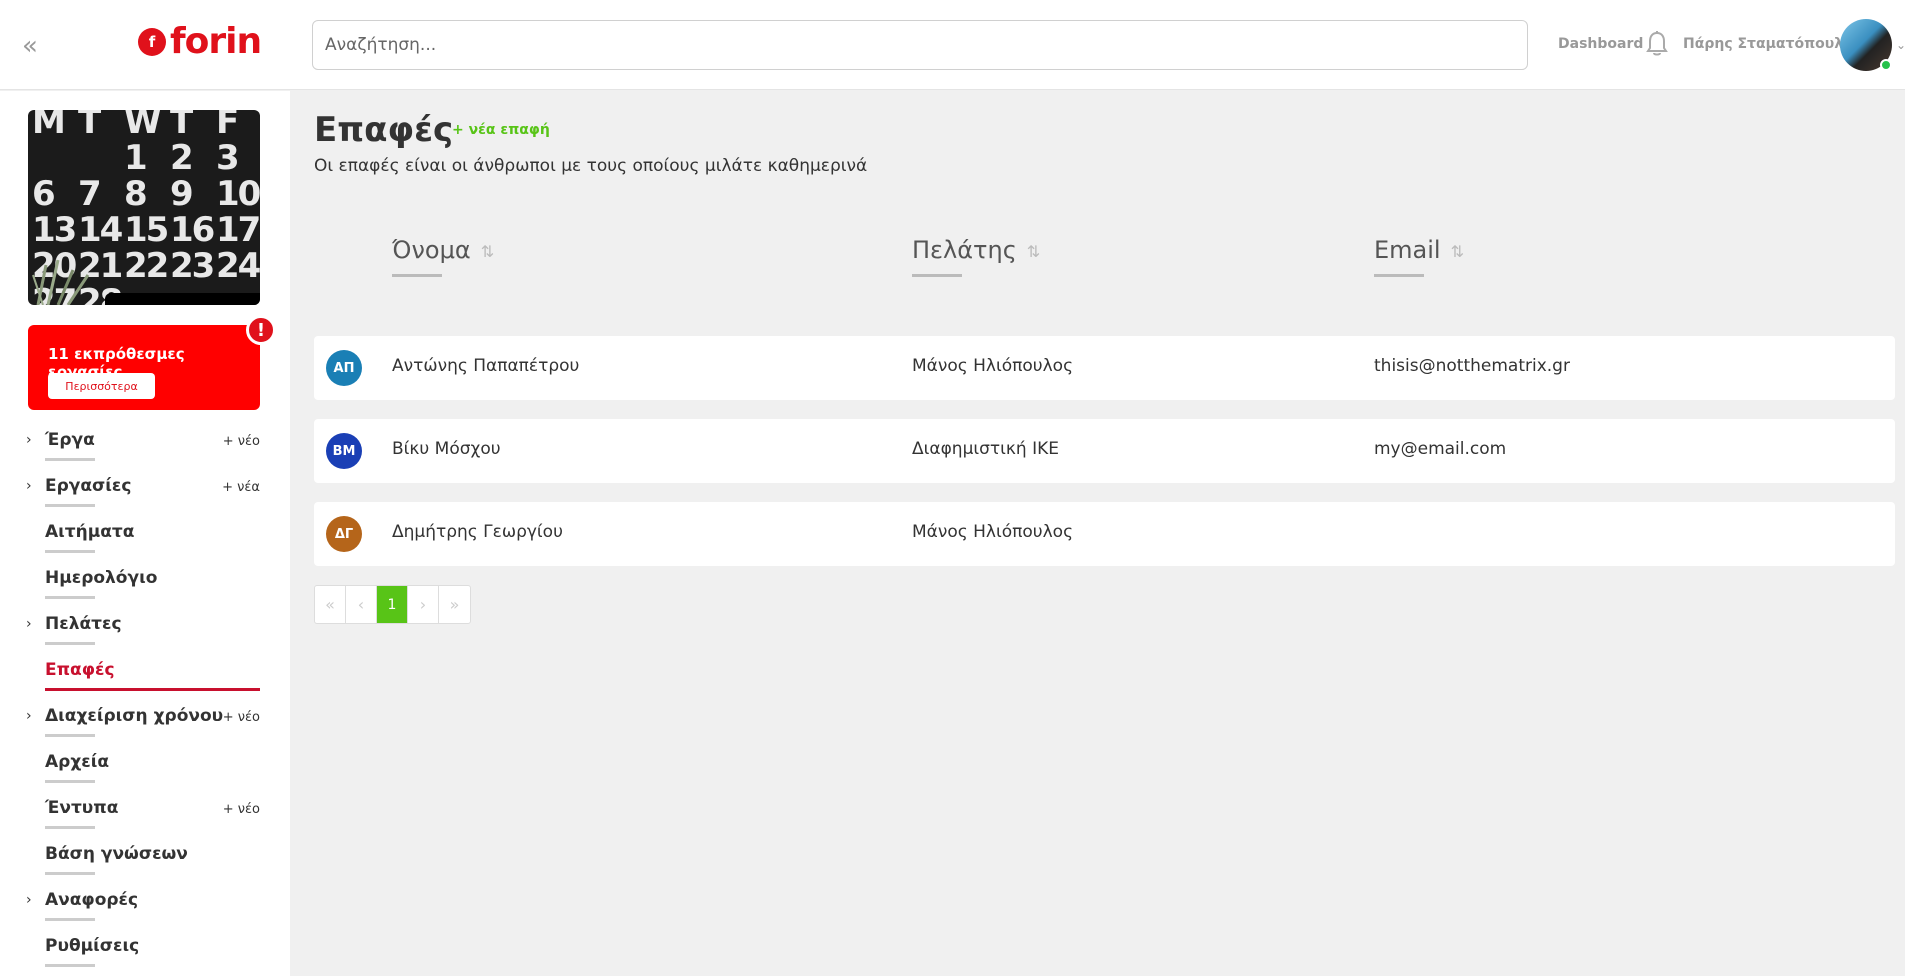 This screenshot has height=976, width=1905. What do you see at coordinates (344, 368) in the screenshot?
I see `contact-avatar: ΑΠ` at bounding box center [344, 368].